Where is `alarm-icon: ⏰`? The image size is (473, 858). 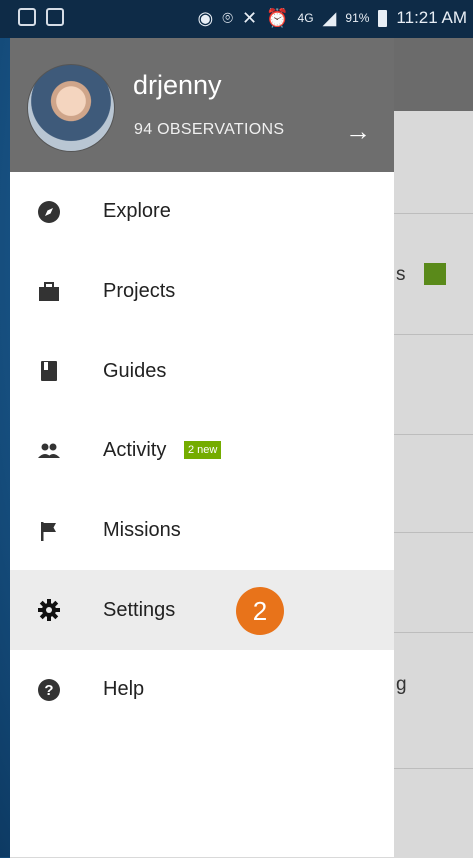
alarm-icon: ⏰ is located at coordinates (277, 18).